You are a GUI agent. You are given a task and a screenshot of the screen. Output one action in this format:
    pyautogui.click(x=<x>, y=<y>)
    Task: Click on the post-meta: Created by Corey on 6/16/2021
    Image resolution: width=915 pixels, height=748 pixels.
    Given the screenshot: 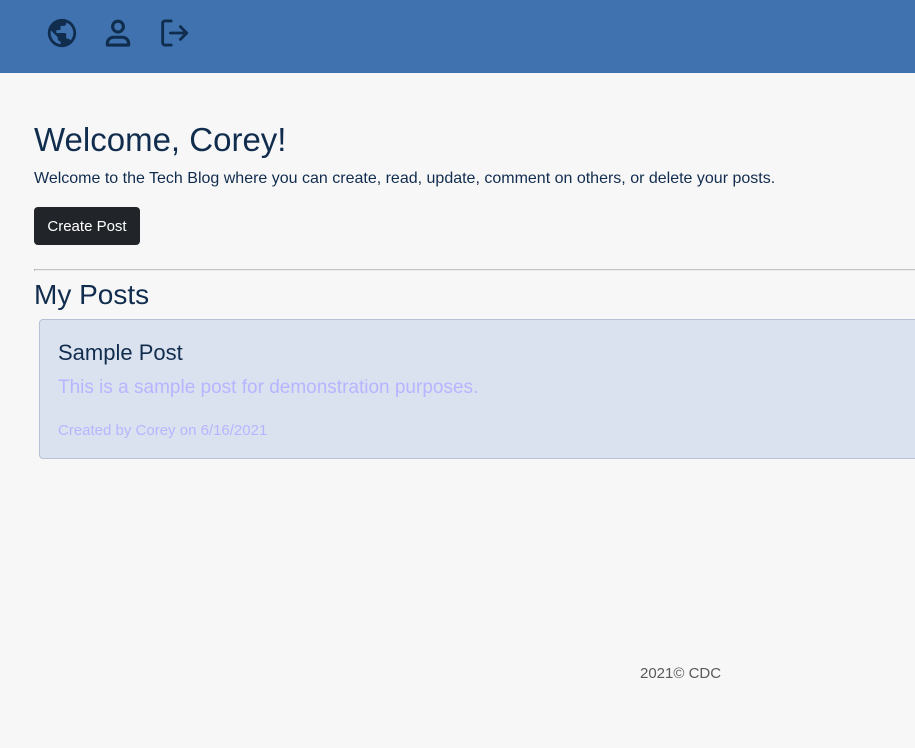 What is the action you would take?
    pyautogui.click(x=163, y=430)
    